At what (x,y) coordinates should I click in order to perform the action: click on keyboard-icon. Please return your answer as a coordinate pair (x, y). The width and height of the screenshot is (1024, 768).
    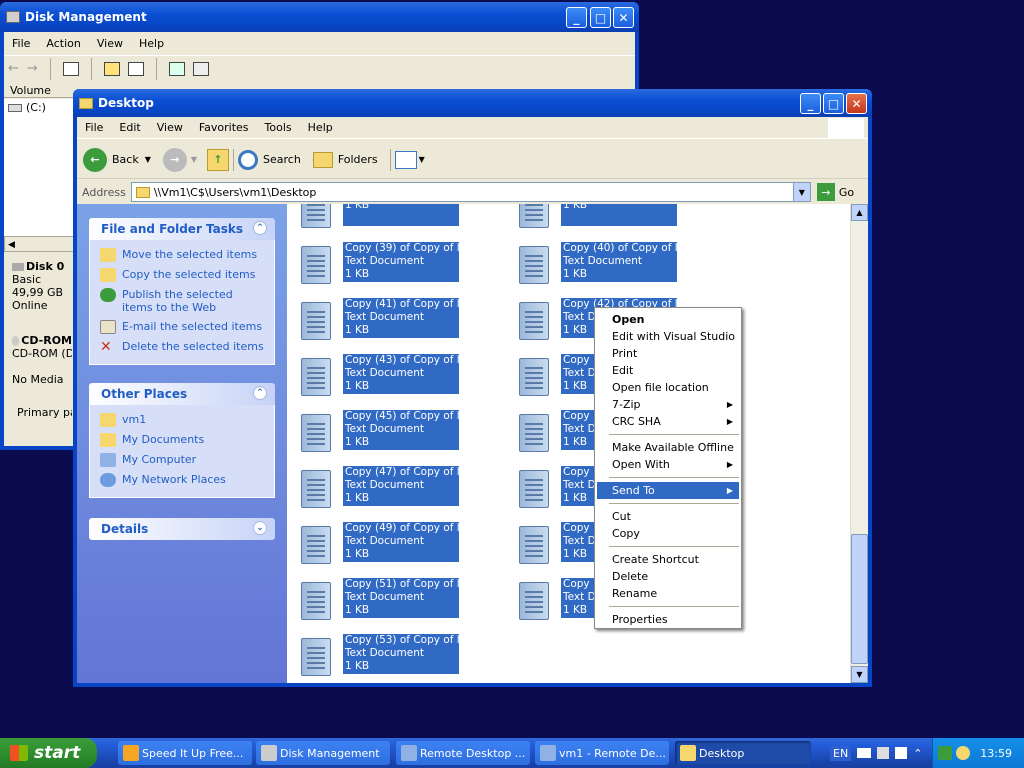
    Looking at the image, I should click on (864, 753).